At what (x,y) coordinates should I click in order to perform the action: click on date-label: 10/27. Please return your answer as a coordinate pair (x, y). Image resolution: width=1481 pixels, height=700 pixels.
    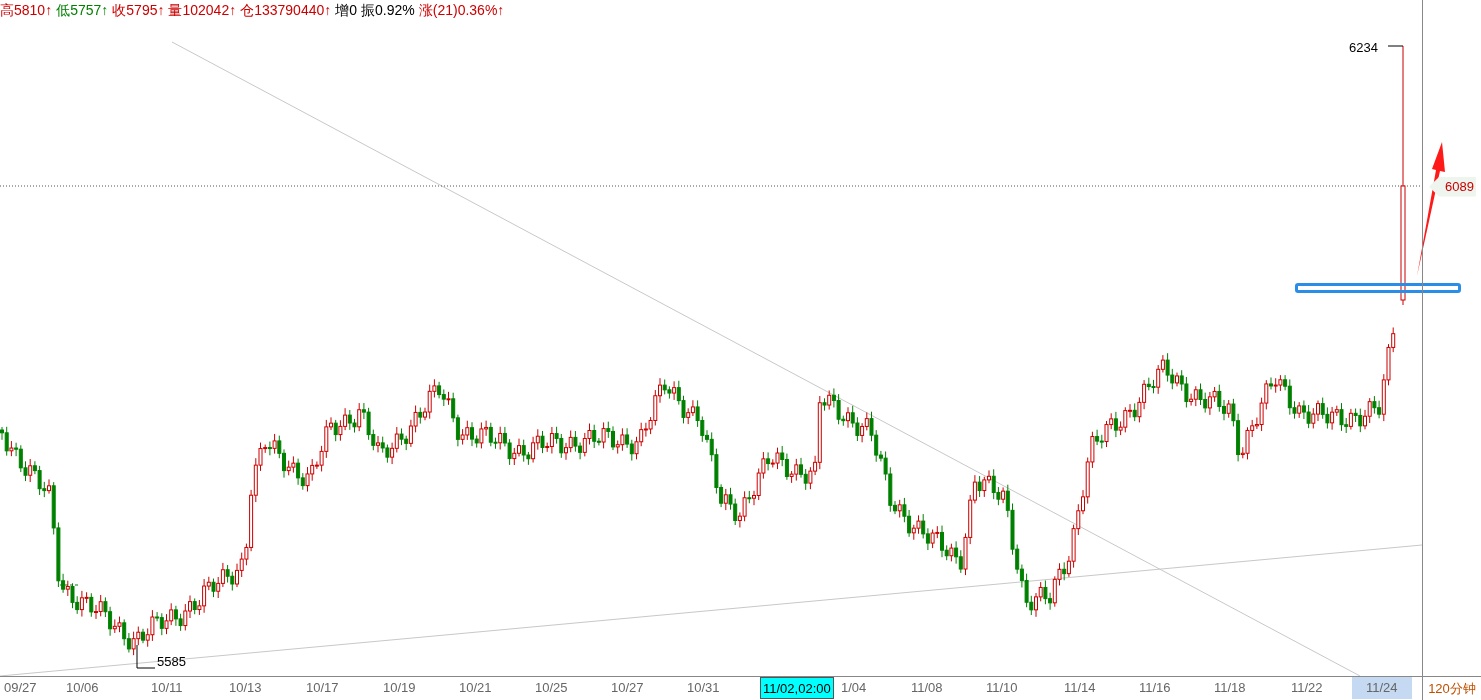
    Looking at the image, I should click on (627, 688).